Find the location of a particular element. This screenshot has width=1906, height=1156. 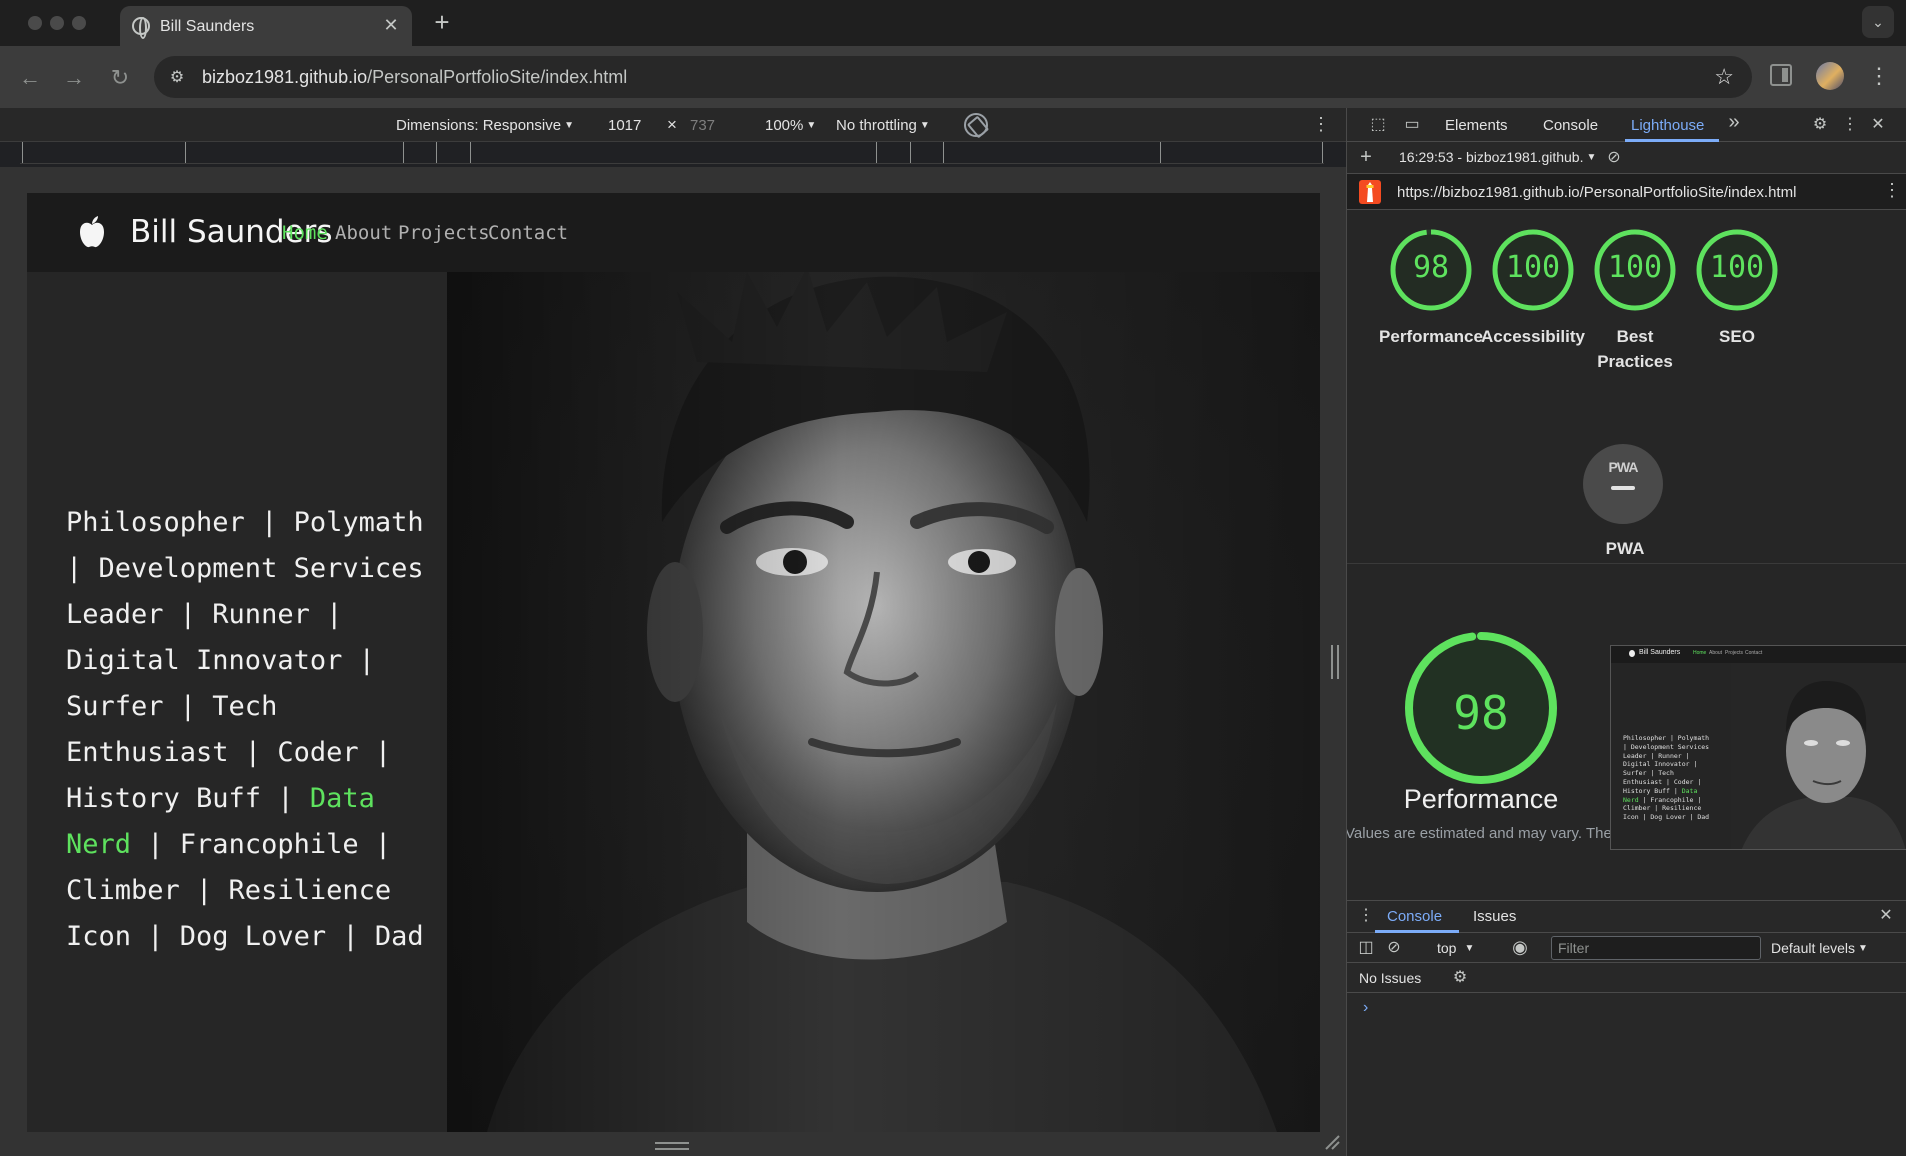

clear-reports-icon: ⊘ is located at coordinates (1614, 158).